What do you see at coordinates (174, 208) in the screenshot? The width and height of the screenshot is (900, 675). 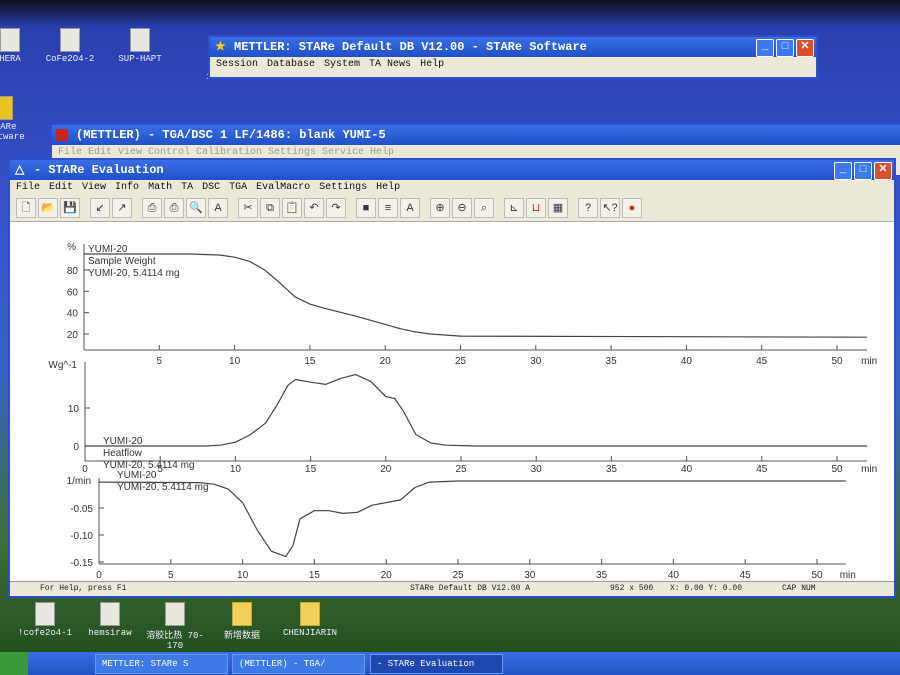 I see `print-setup-icon: ⎙` at bounding box center [174, 208].